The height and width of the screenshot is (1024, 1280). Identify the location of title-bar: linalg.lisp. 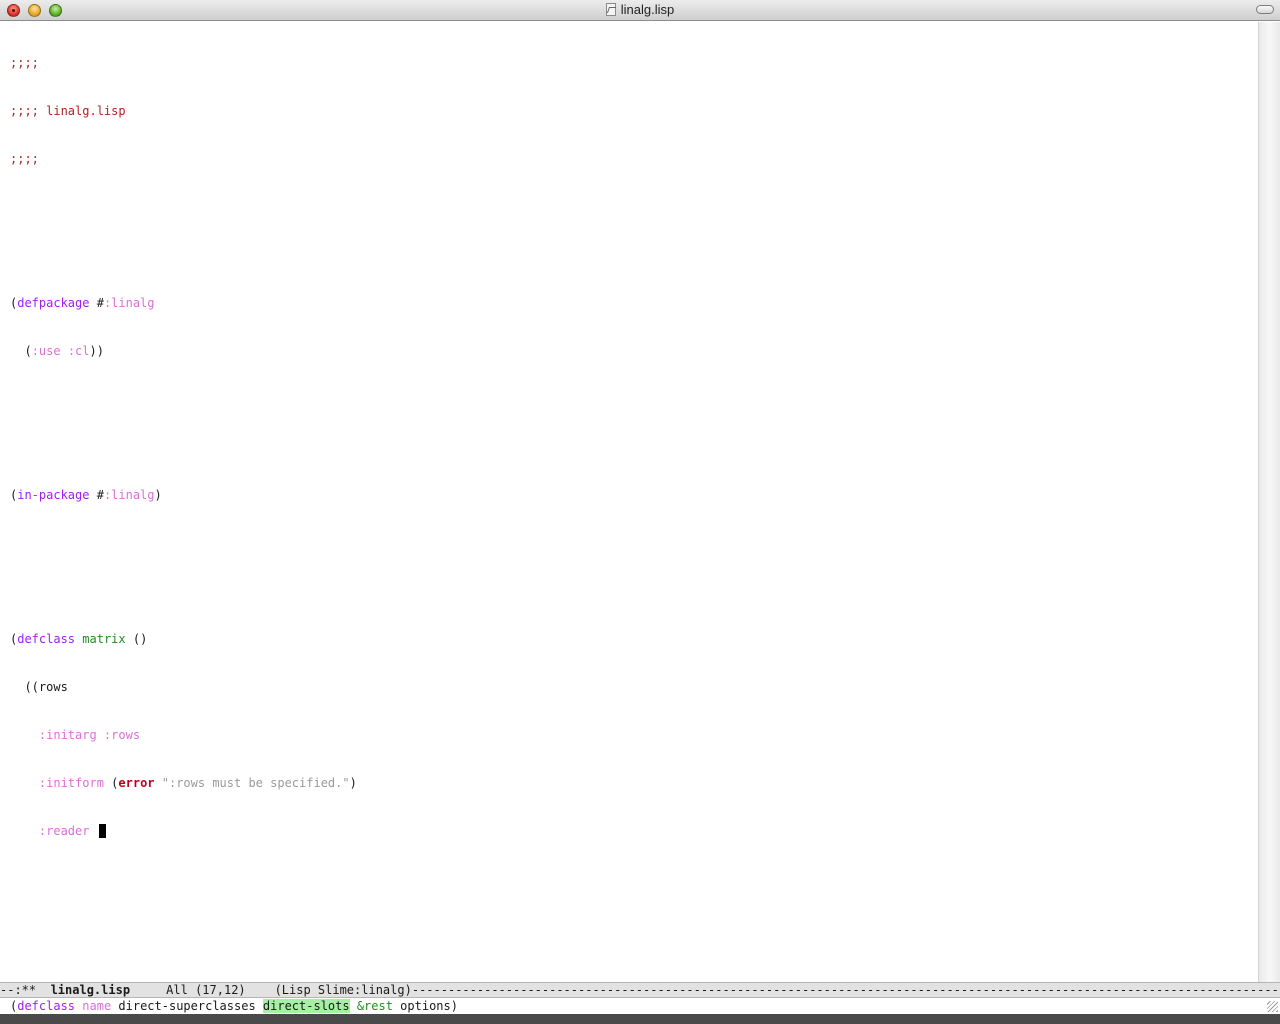
(640, 10).